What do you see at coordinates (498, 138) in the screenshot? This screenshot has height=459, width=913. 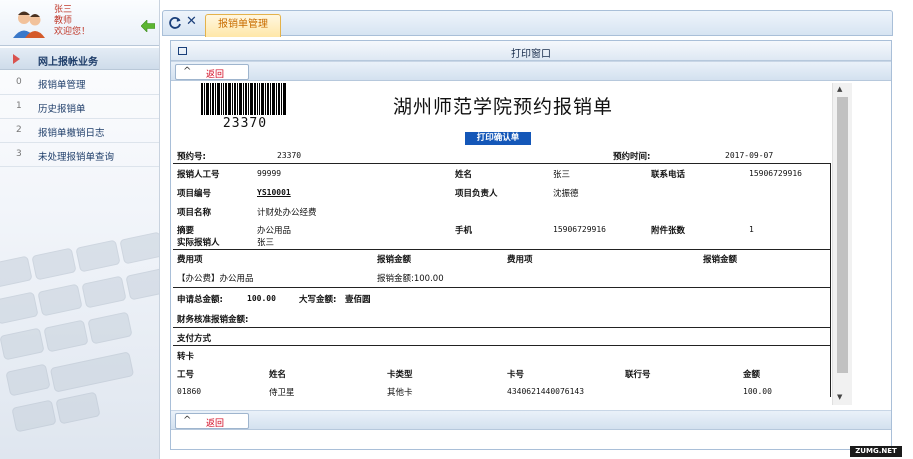 I see `print-confirm-button: 打印确认单` at bounding box center [498, 138].